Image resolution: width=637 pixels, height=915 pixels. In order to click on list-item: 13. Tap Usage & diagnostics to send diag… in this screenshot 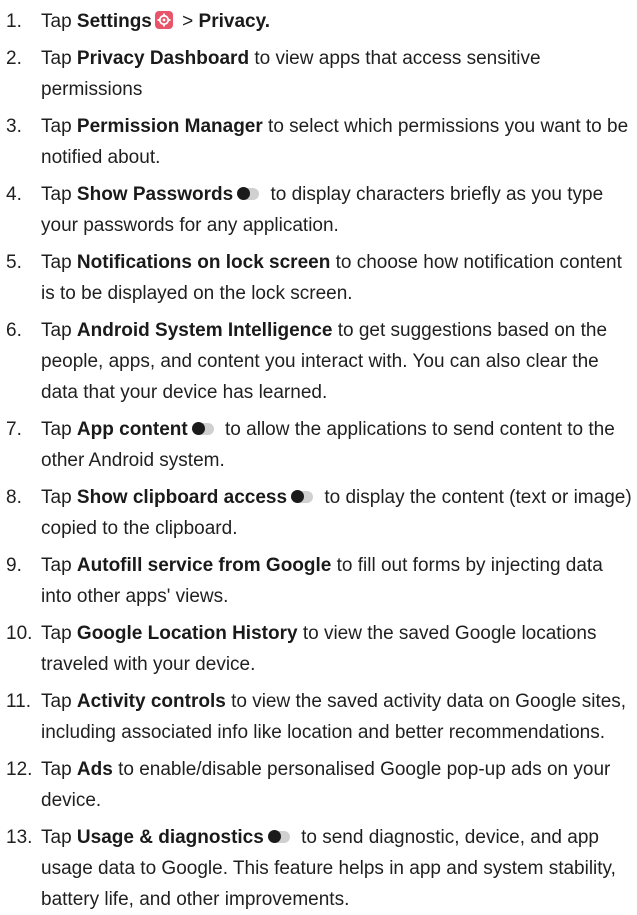, I will do `click(318, 868)`.